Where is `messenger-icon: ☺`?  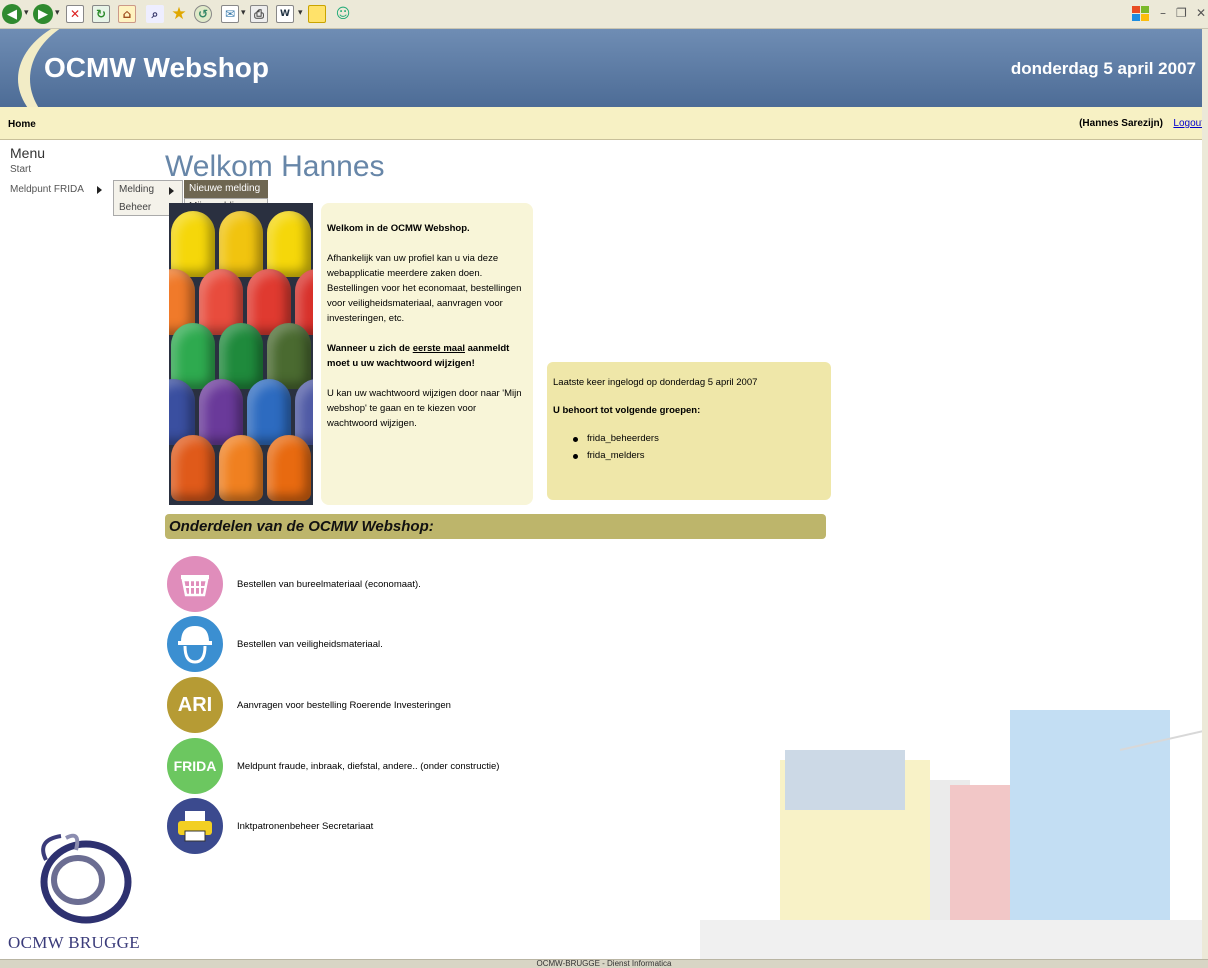 messenger-icon: ☺ is located at coordinates (343, 14).